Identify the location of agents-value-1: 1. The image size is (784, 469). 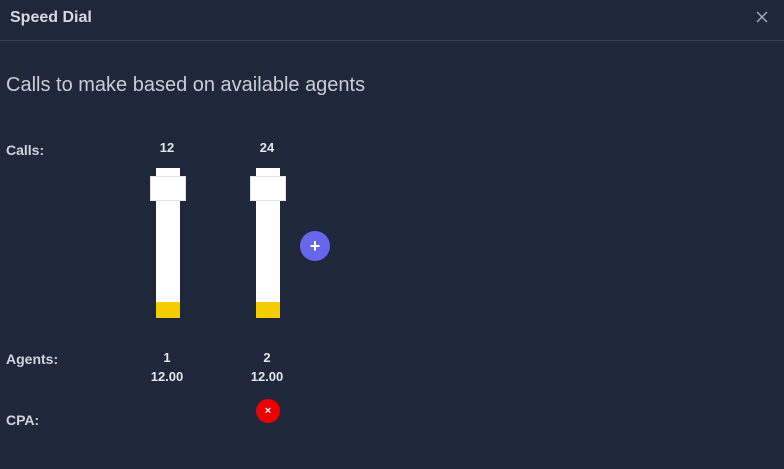
(167, 357).